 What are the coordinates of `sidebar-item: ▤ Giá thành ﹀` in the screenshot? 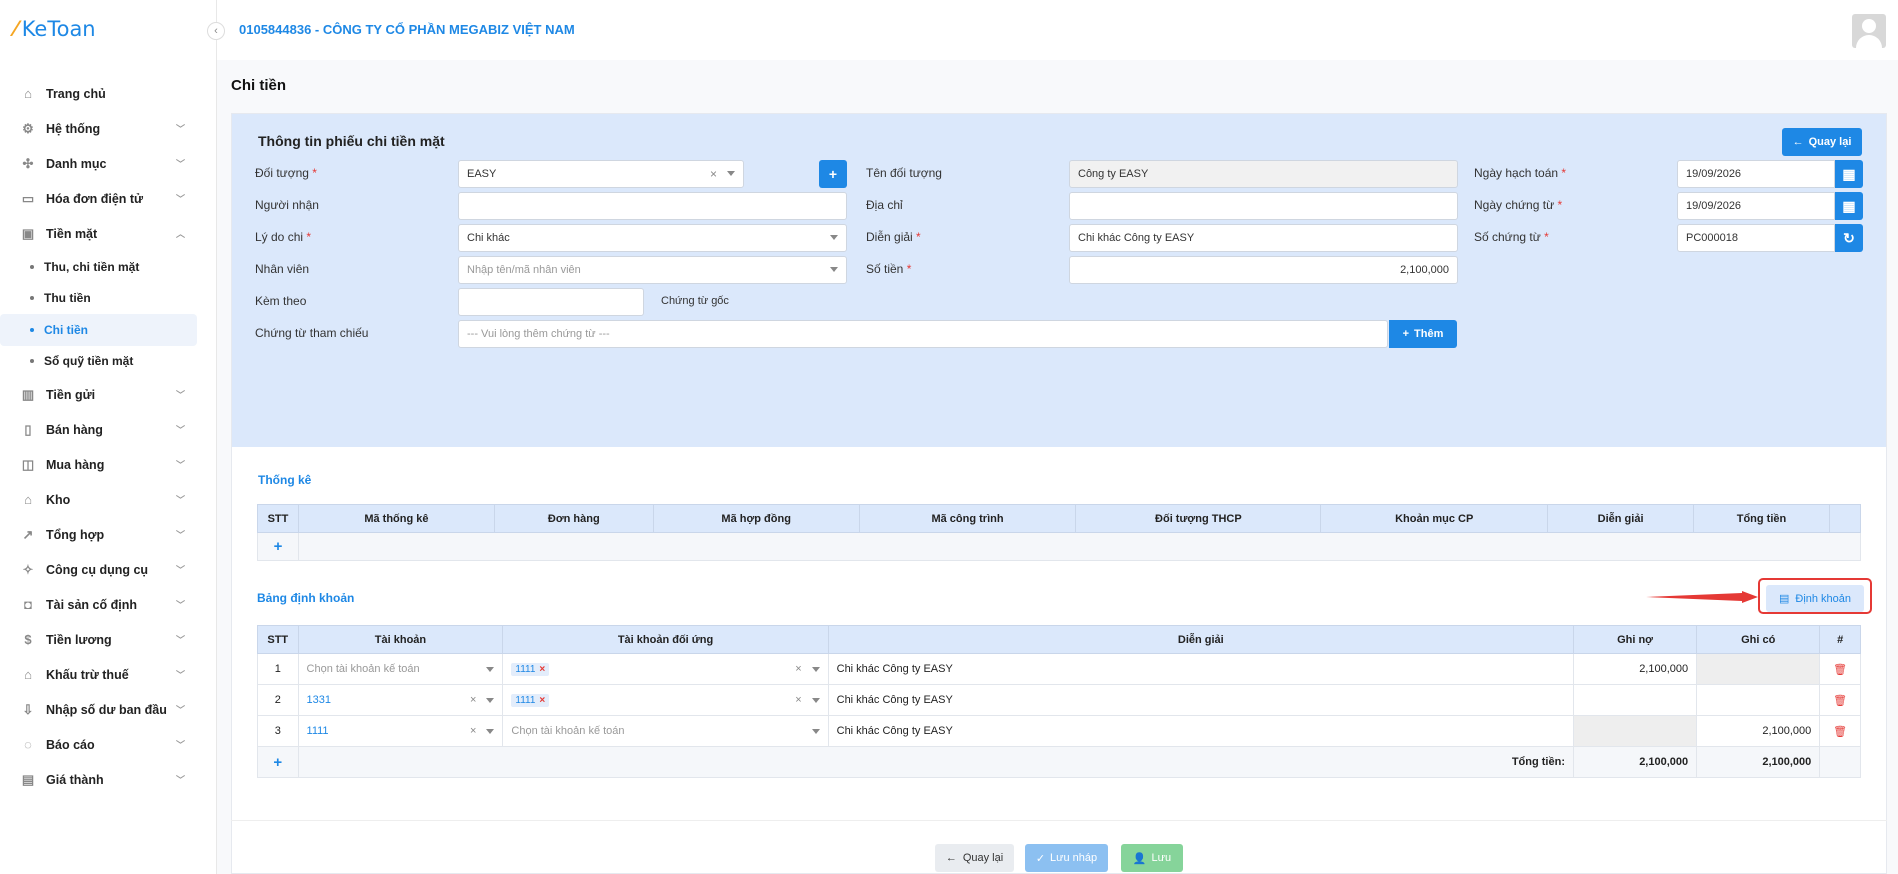 It's located at (108, 779).